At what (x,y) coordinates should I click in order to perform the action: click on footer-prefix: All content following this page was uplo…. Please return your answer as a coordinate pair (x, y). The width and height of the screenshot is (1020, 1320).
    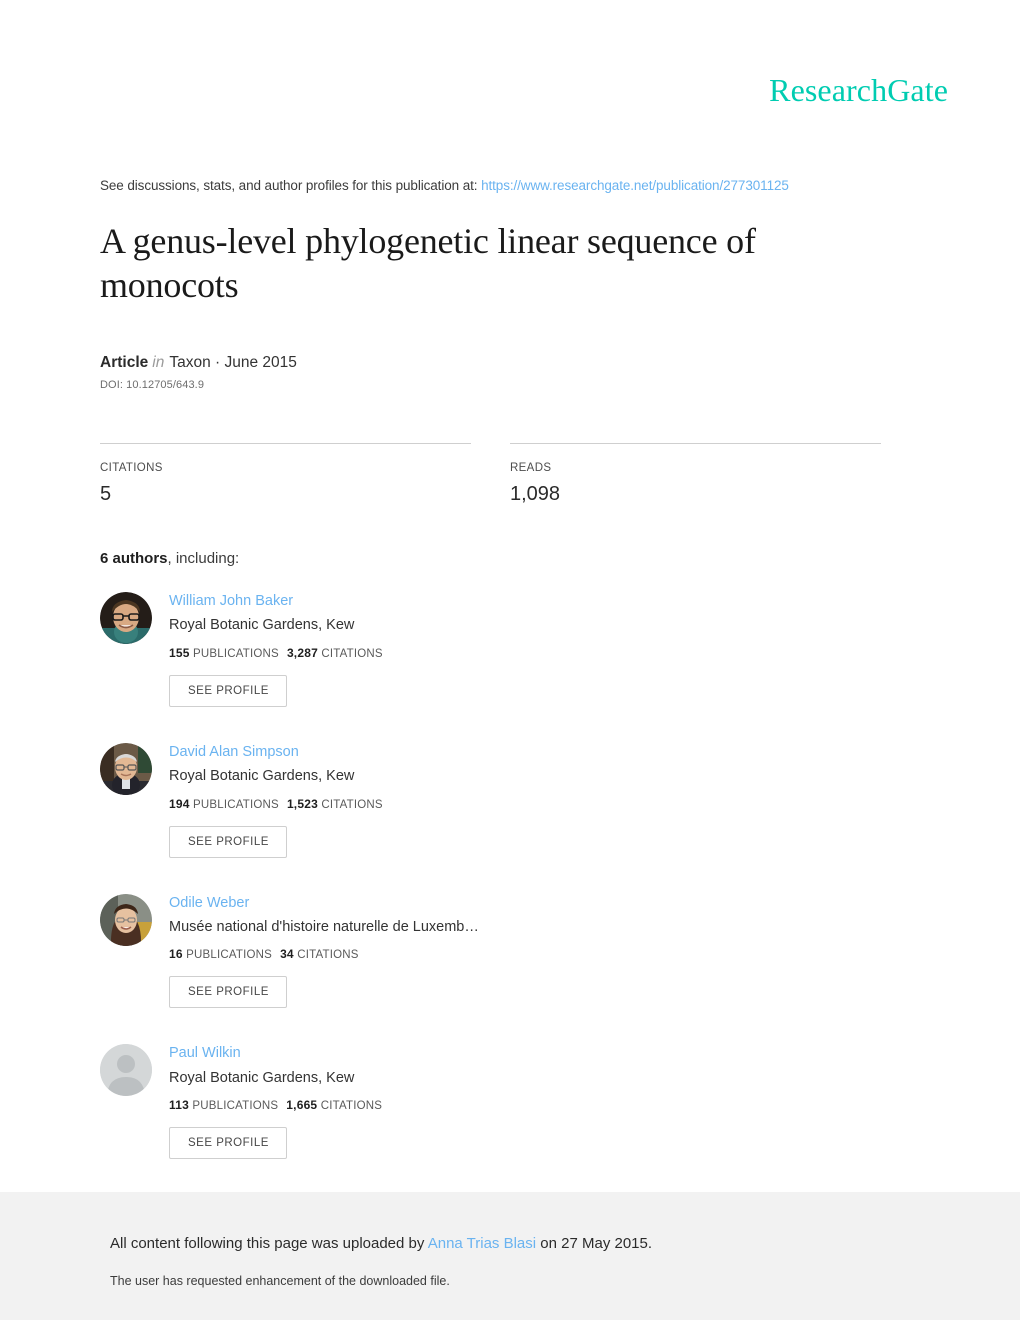
    Looking at the image, I should click on (267, 1243).